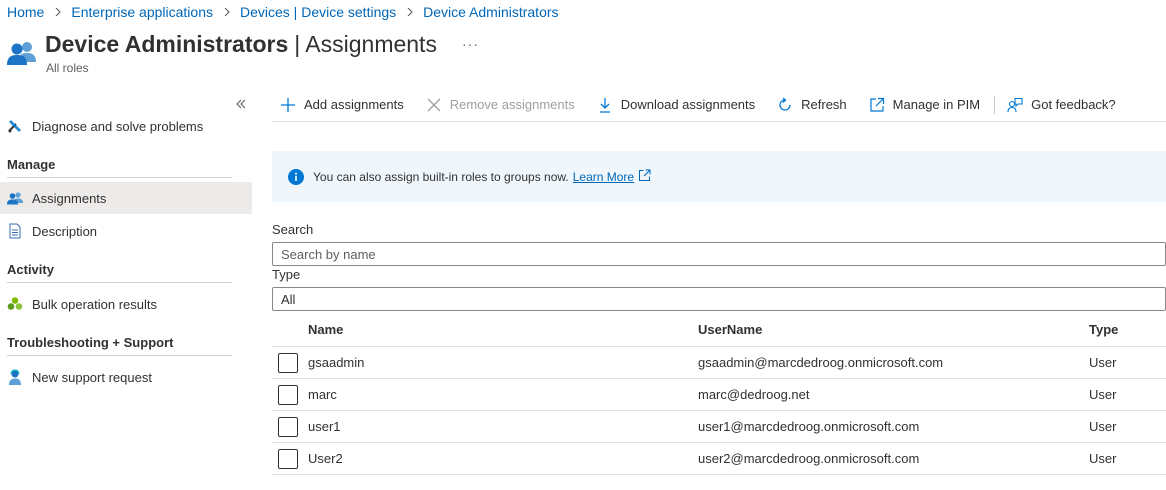 The height and width of the screenshot is (490, 1166). What do you see at coordinates (325, 458) in the screenshot?
I see `cell-name: User2` at bounding box center [325, 458].